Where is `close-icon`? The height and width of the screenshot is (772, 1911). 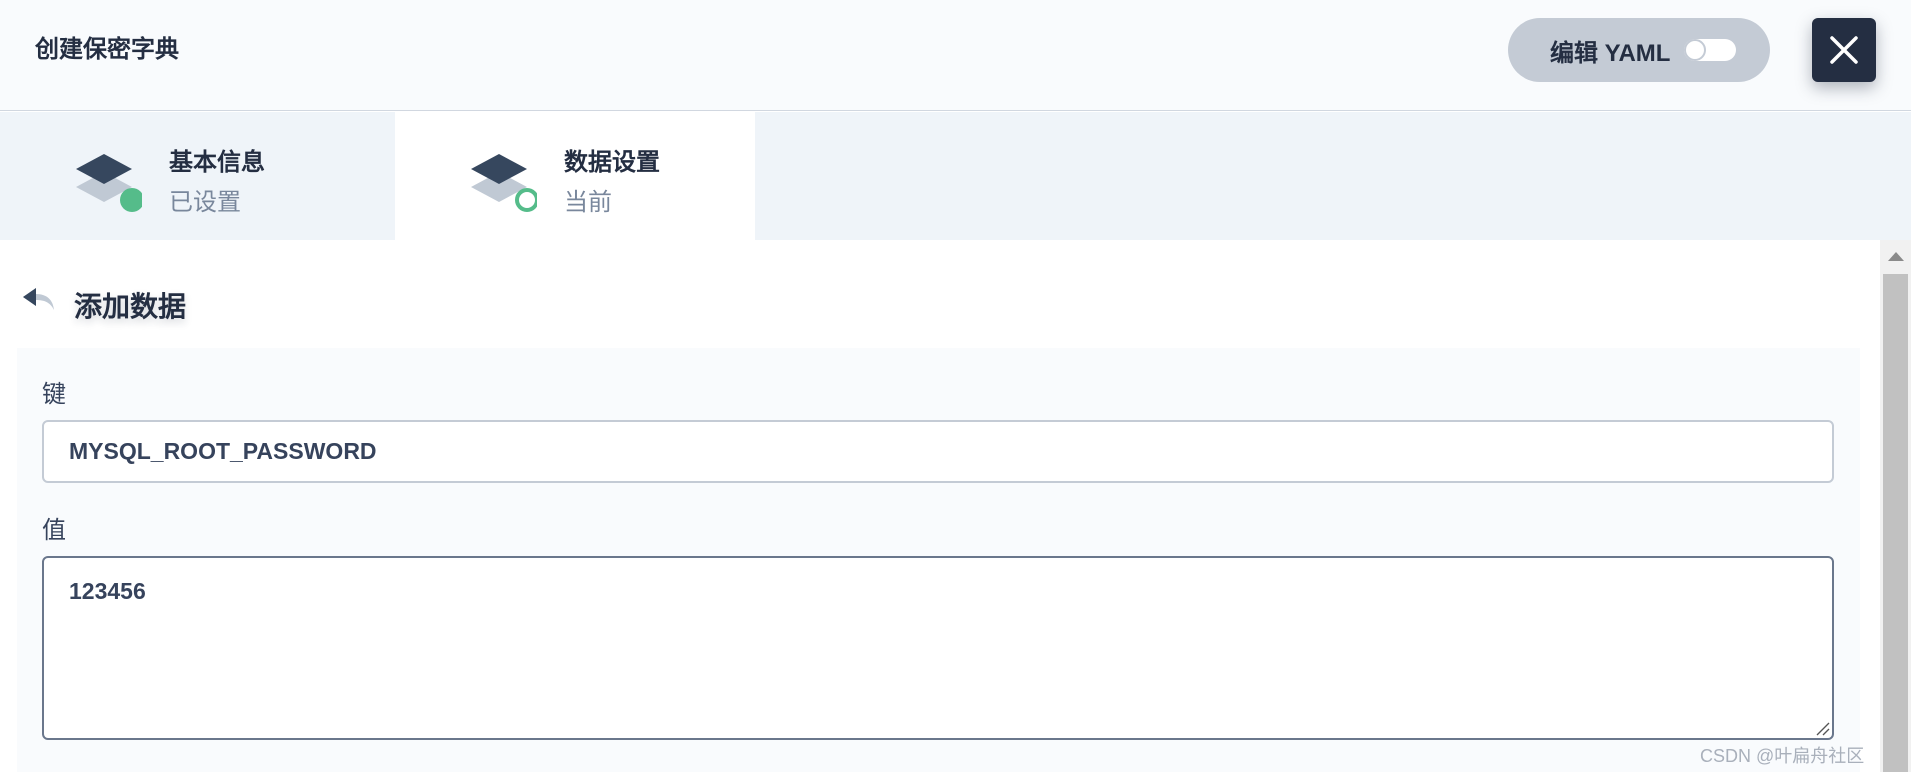
close-icon is located at coordinates (1844, 50).